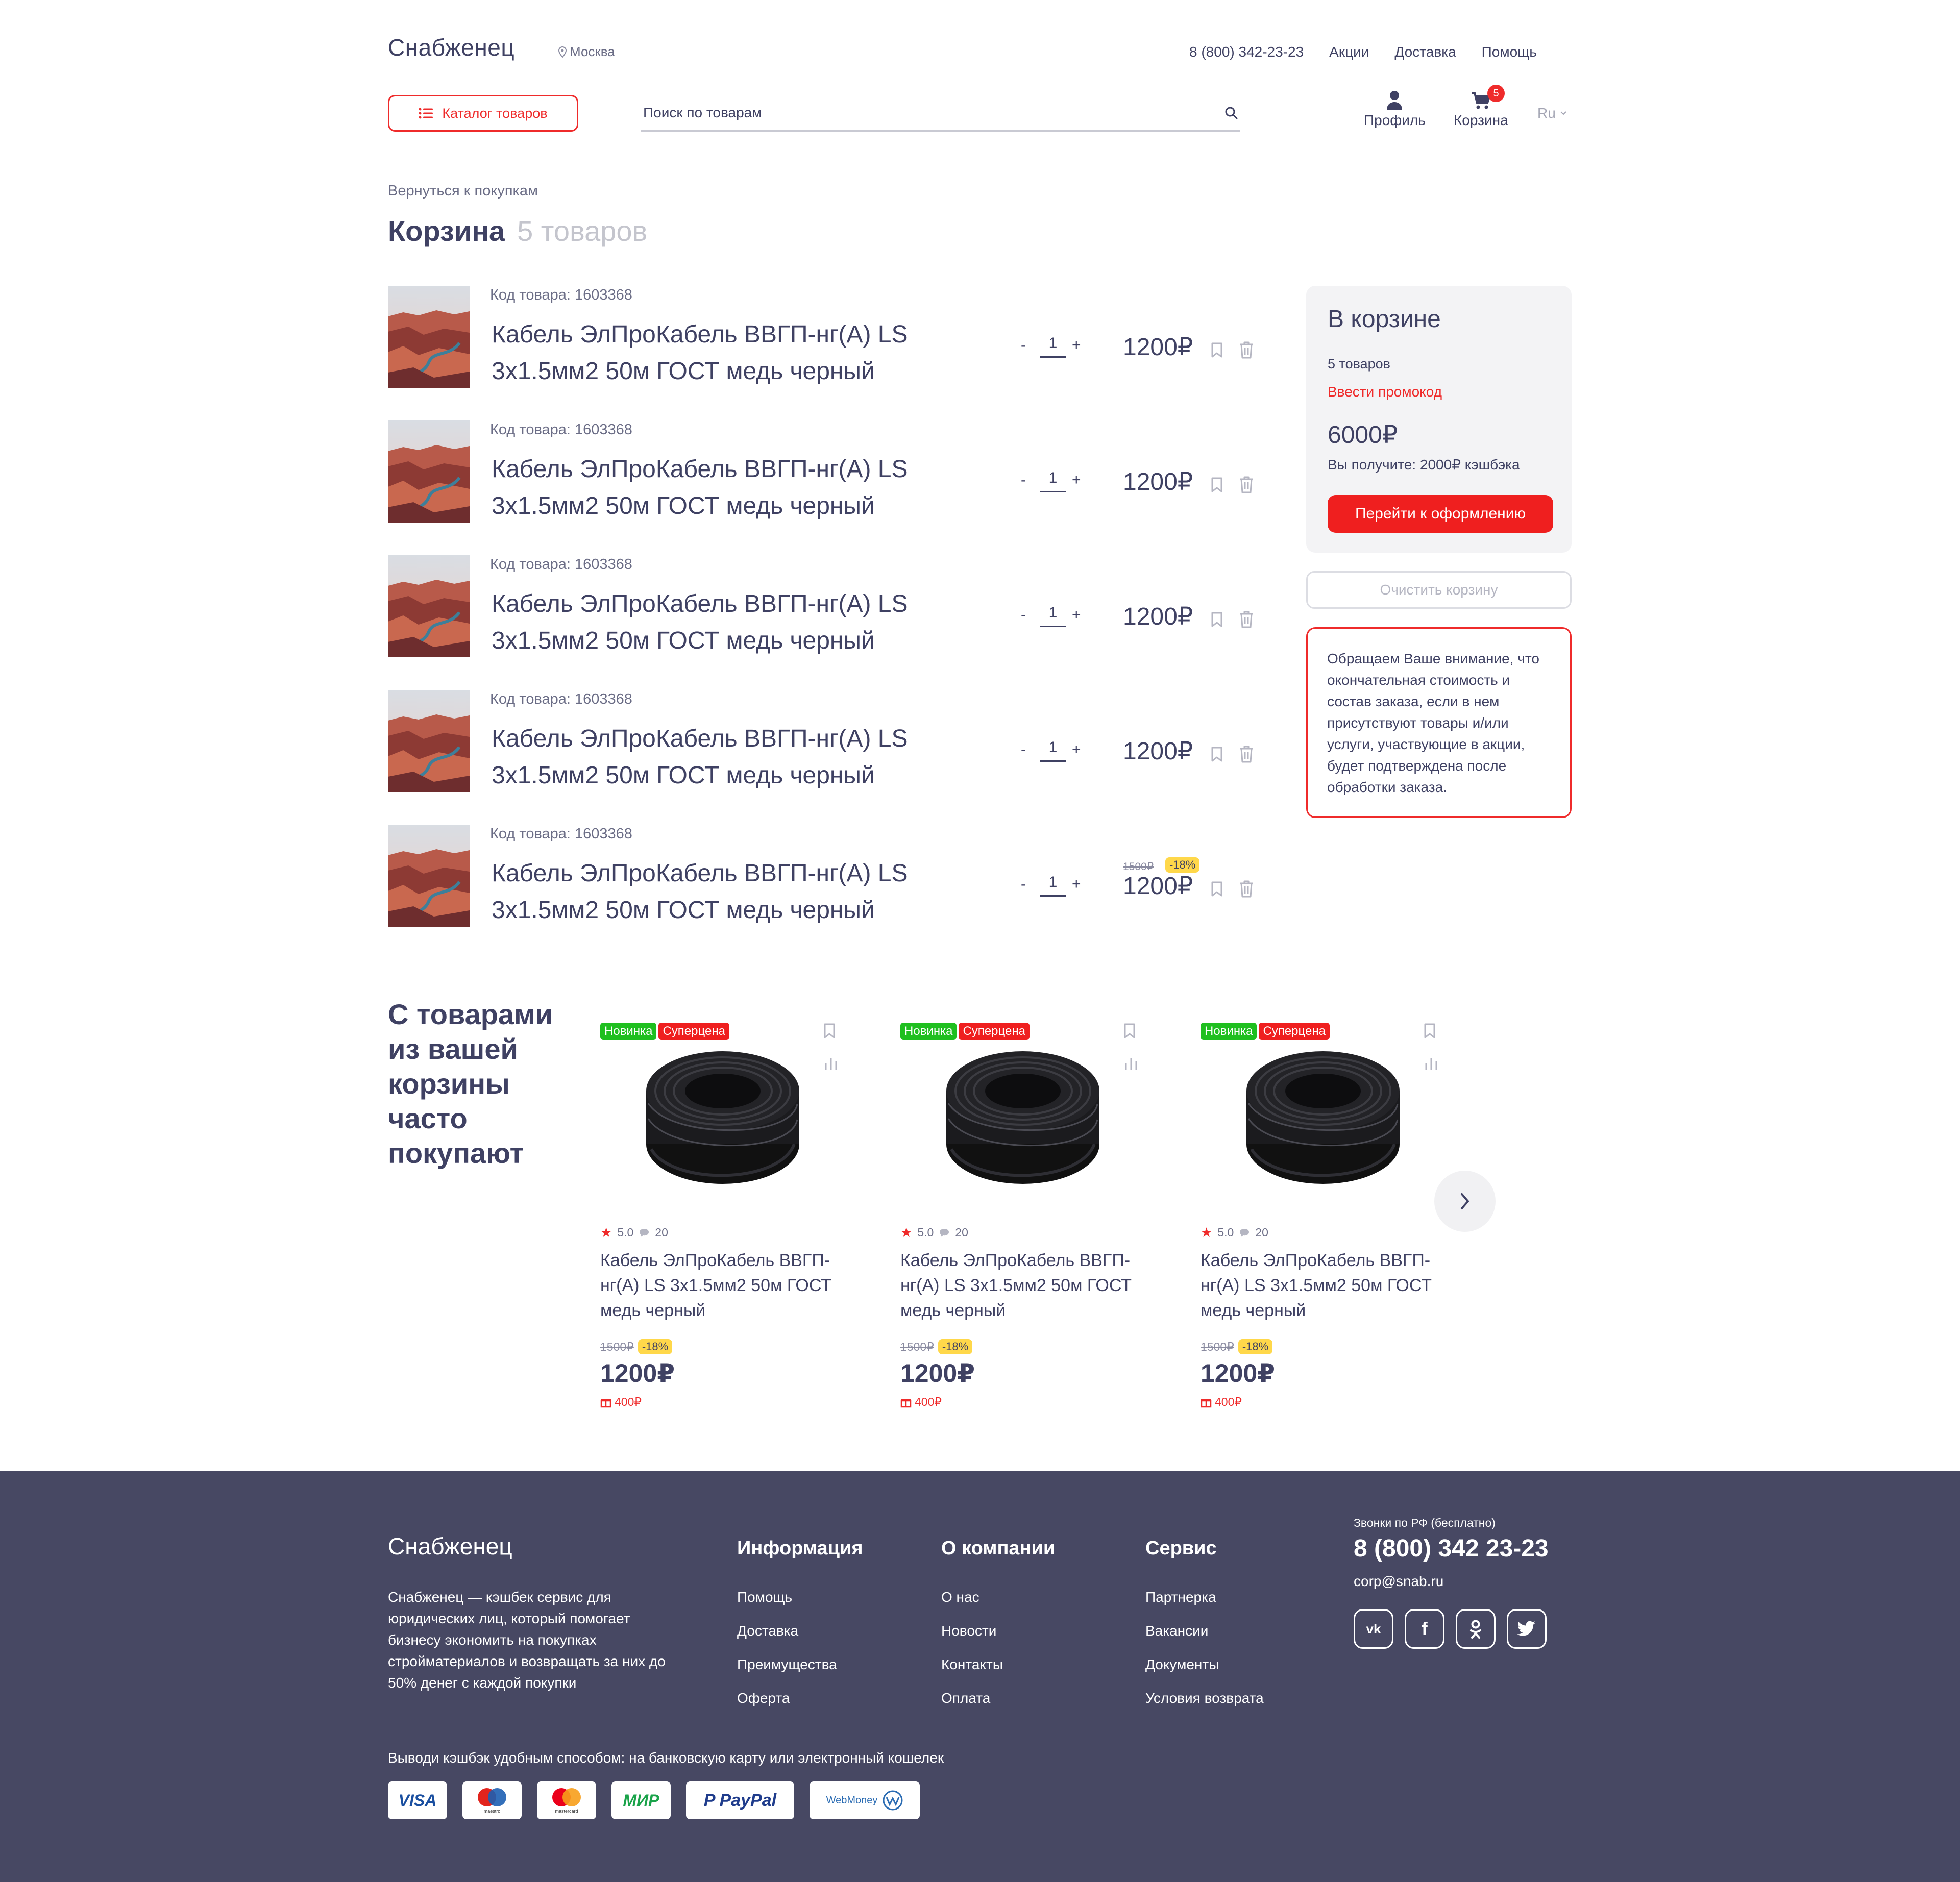  What do you see at coordinates (1395, 120) in the screenshot?
I see `profile-label: Профиль` at bounding box center [1395, 120].